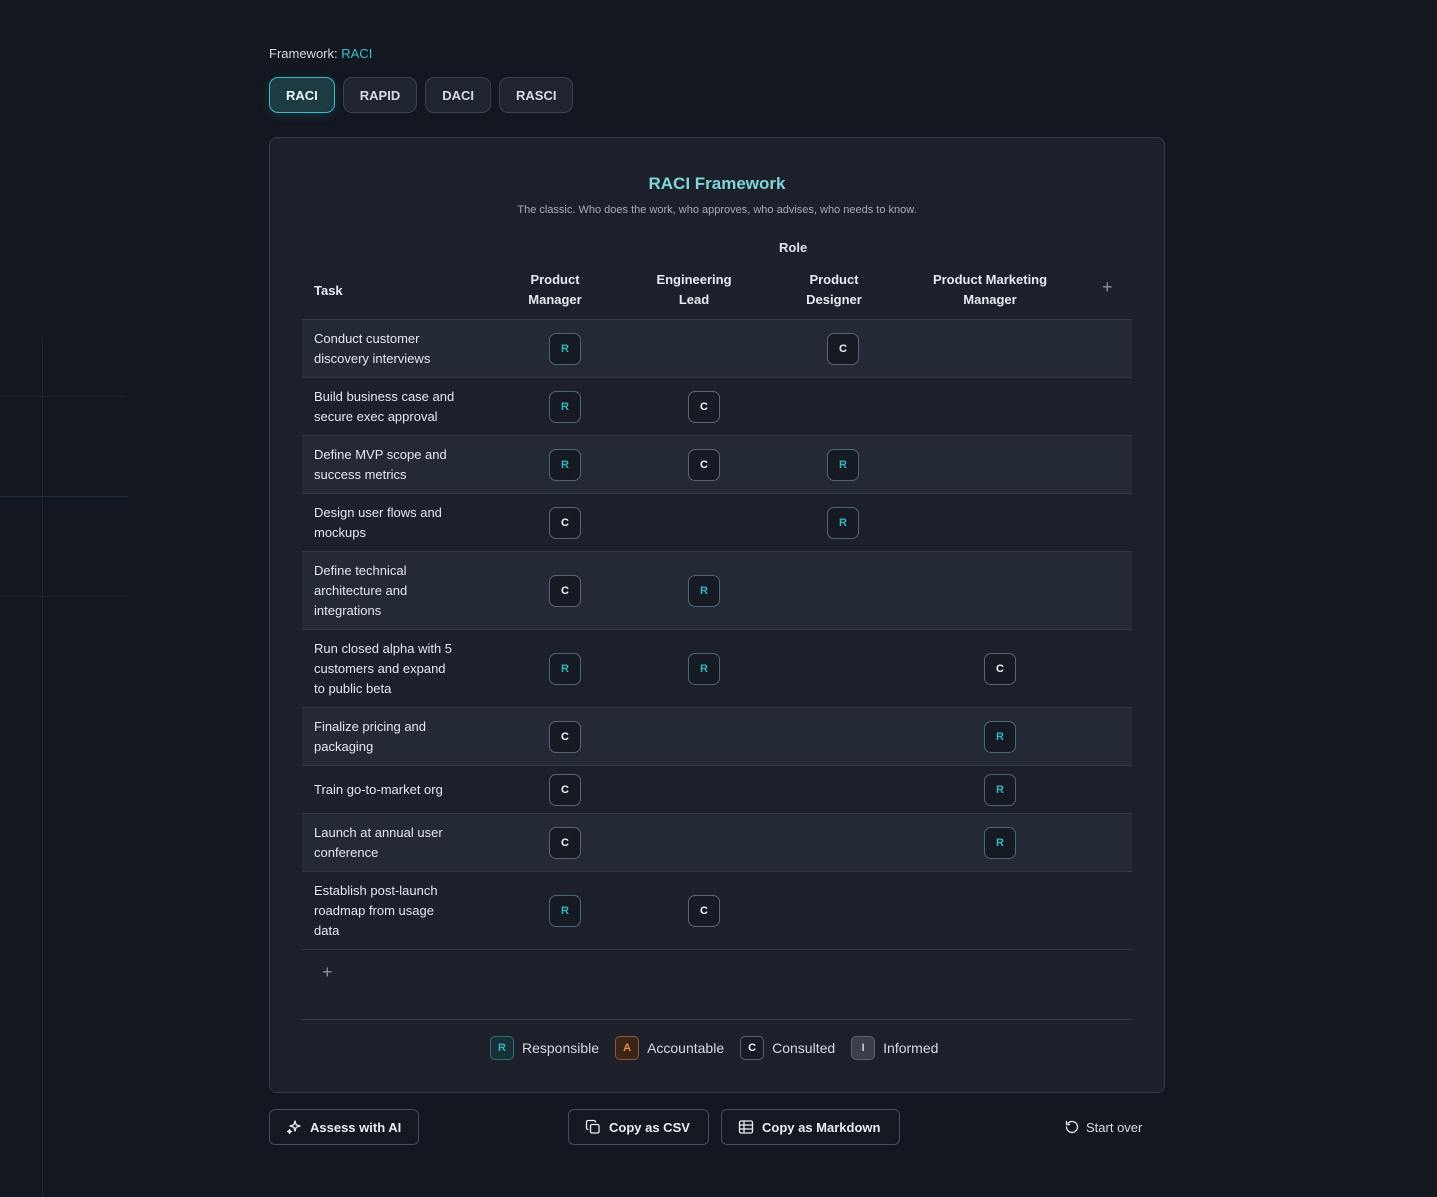  What do you see at coordinates (396, 465) in the screenshot?
I see `task-name: Define MVP scope and success metrics` at bounding box center [396, 465].